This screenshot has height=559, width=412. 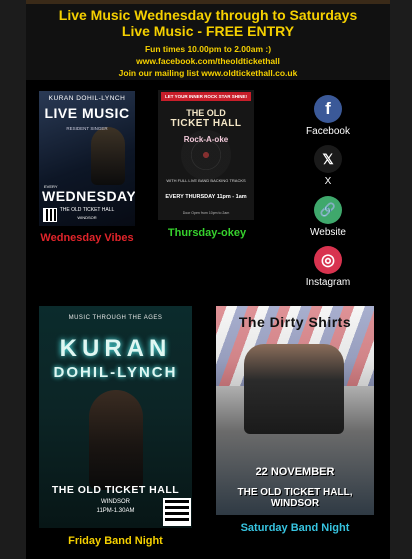 I want to click on social-x: 𝕏 X, so click(x=328, y=166).